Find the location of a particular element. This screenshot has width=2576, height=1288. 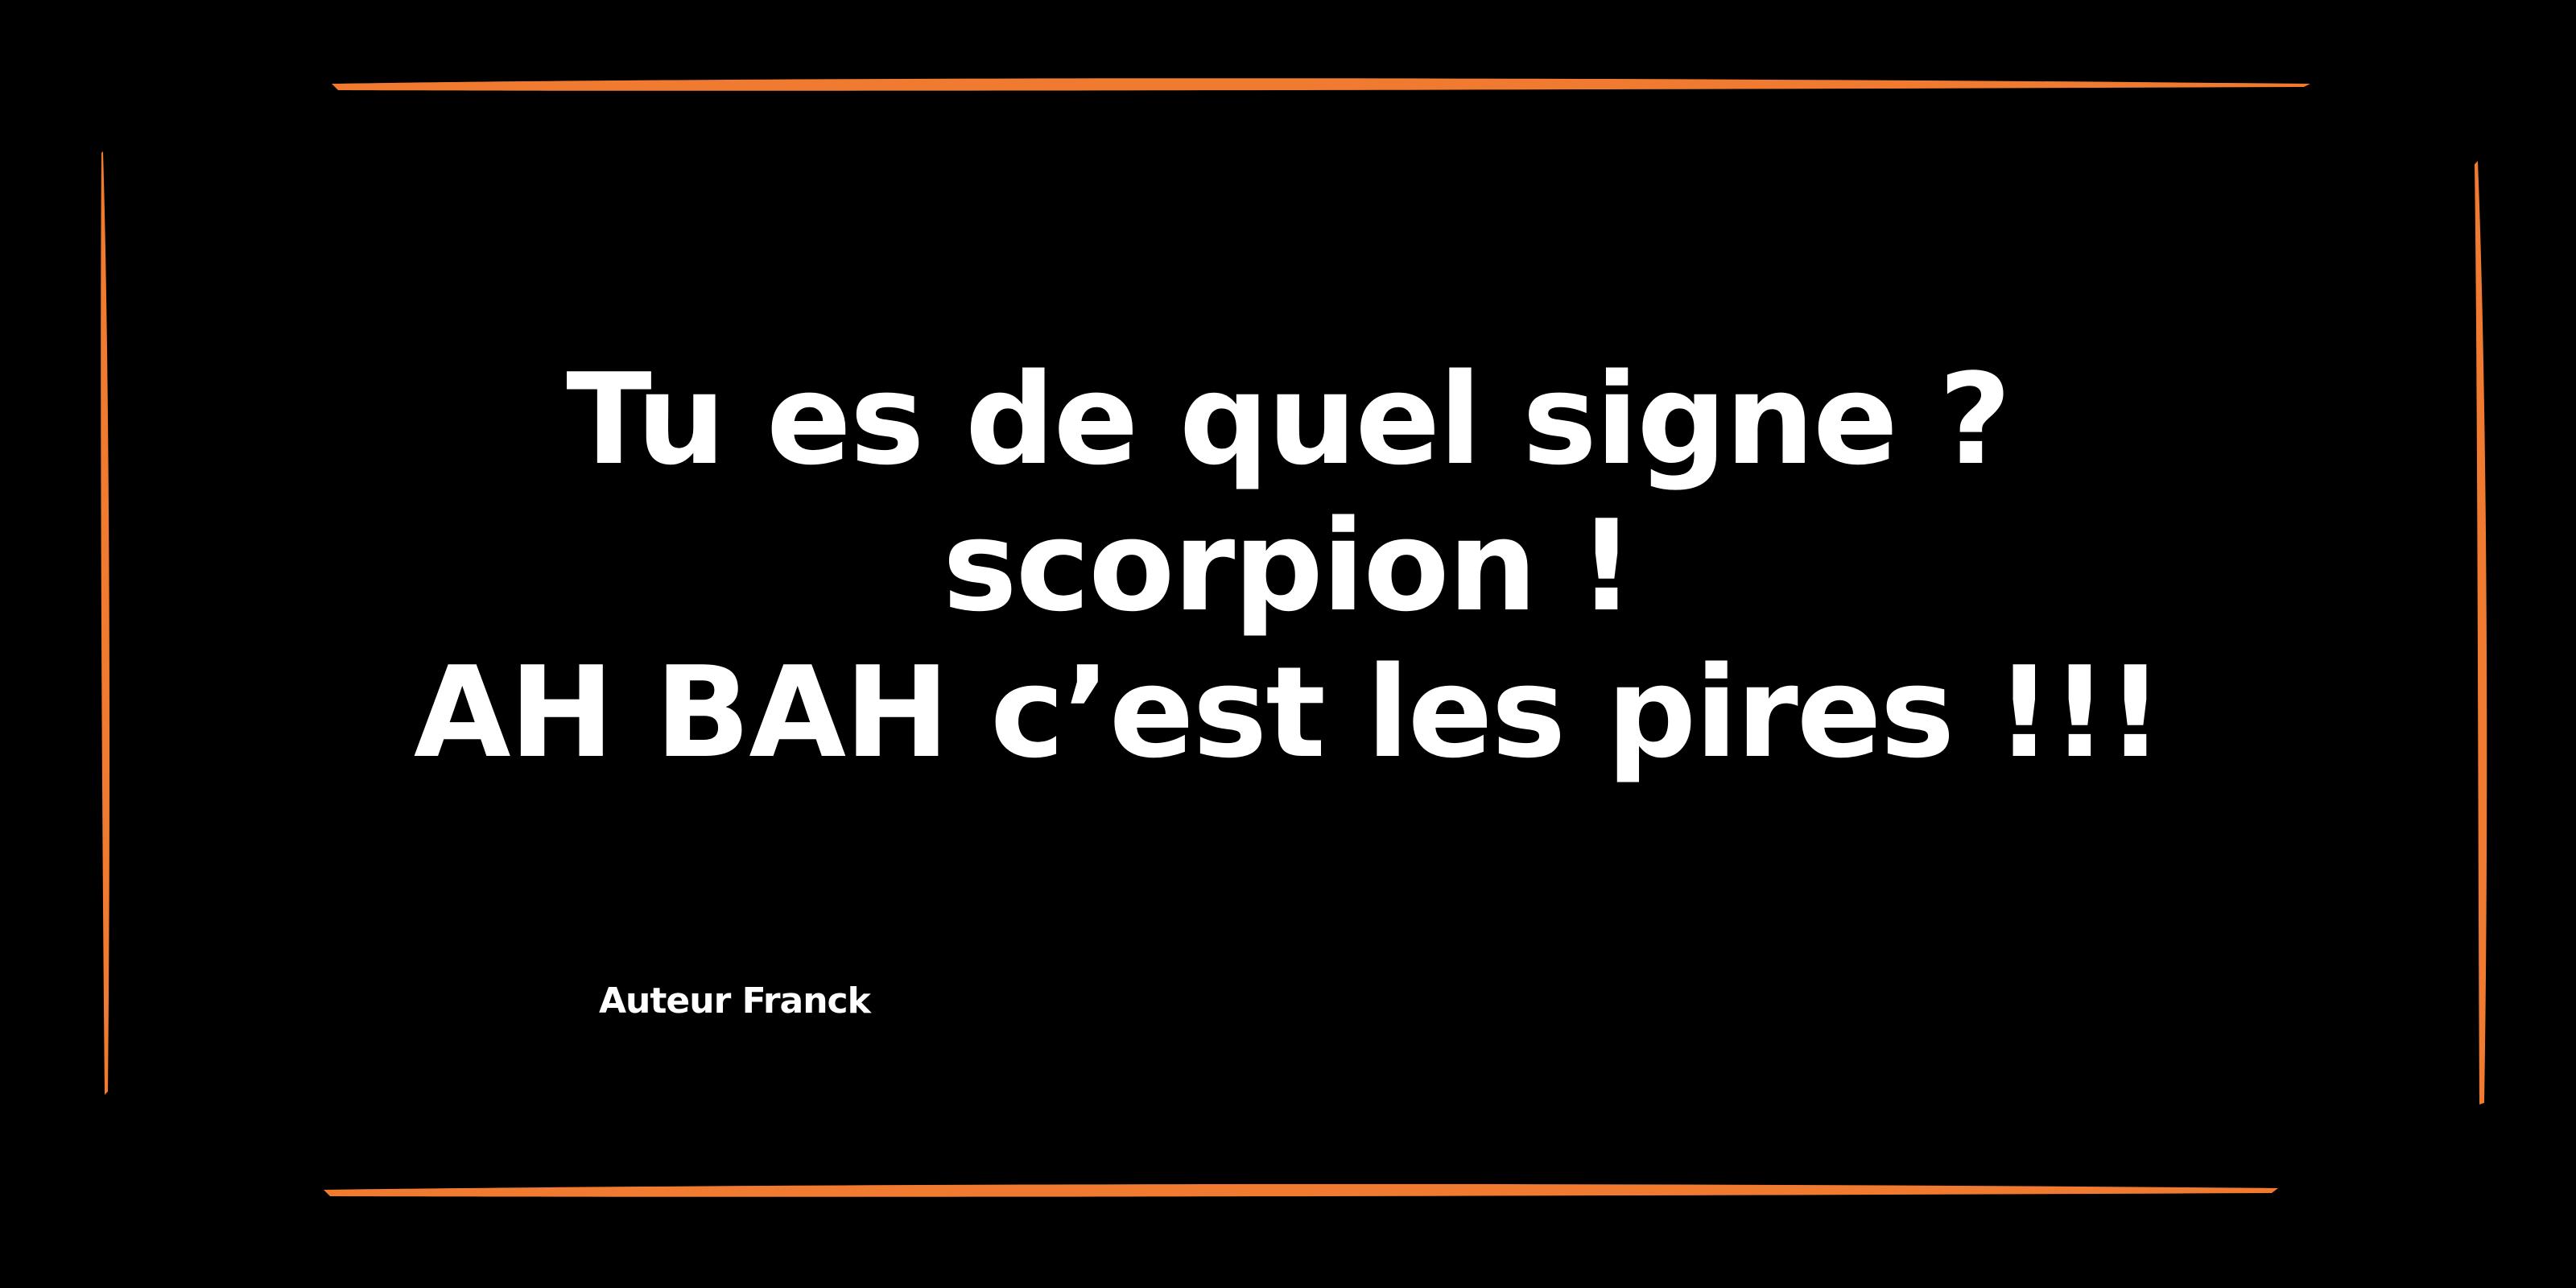

quote-line-2: scorpion ! is located at coordinates (1288, 566).